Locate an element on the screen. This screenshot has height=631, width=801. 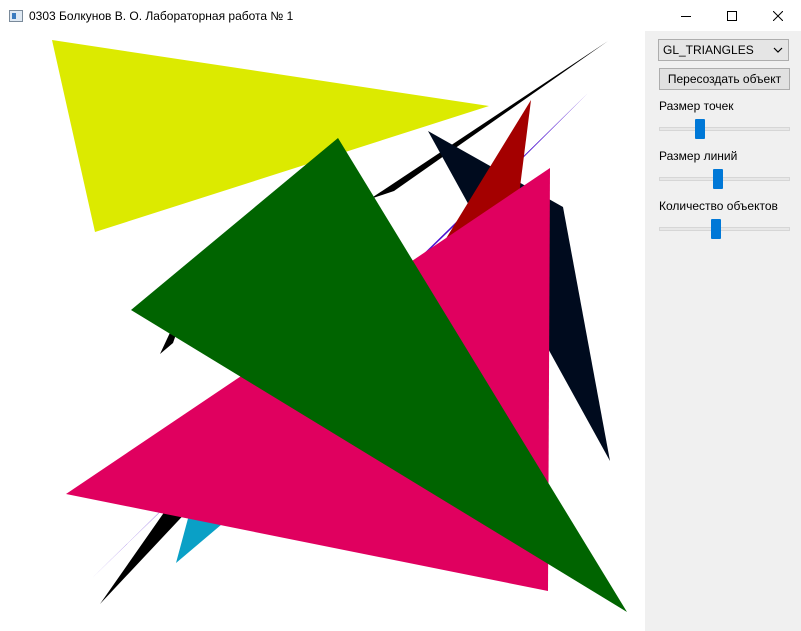
point-size-slider-thumb is located at coordinates (700, 129).